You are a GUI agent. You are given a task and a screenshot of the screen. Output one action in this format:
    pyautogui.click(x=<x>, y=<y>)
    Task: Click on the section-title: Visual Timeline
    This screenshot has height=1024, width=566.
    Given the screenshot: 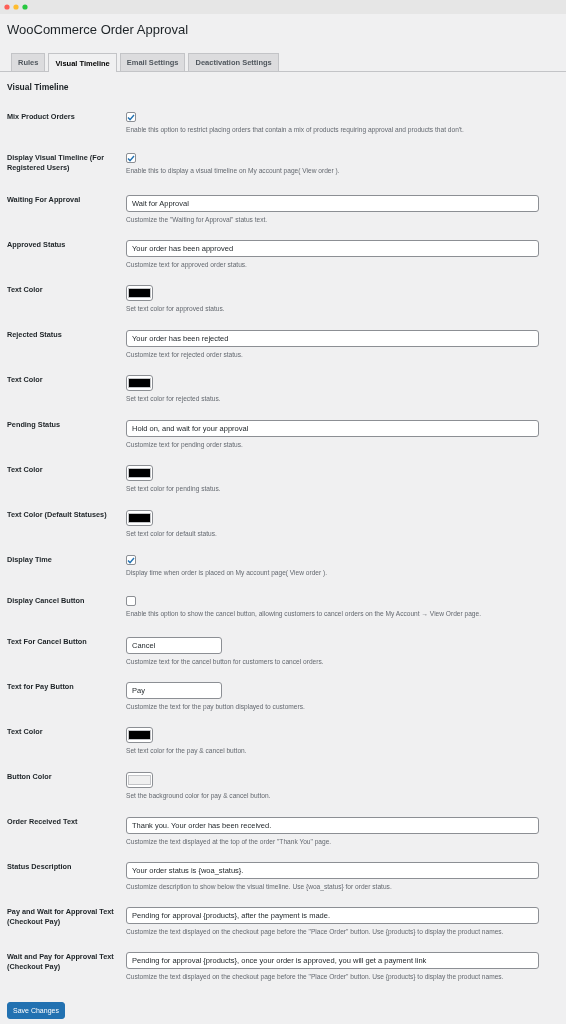 What is the action you would take?
    pyautogui.click(x=38, y=87)
    